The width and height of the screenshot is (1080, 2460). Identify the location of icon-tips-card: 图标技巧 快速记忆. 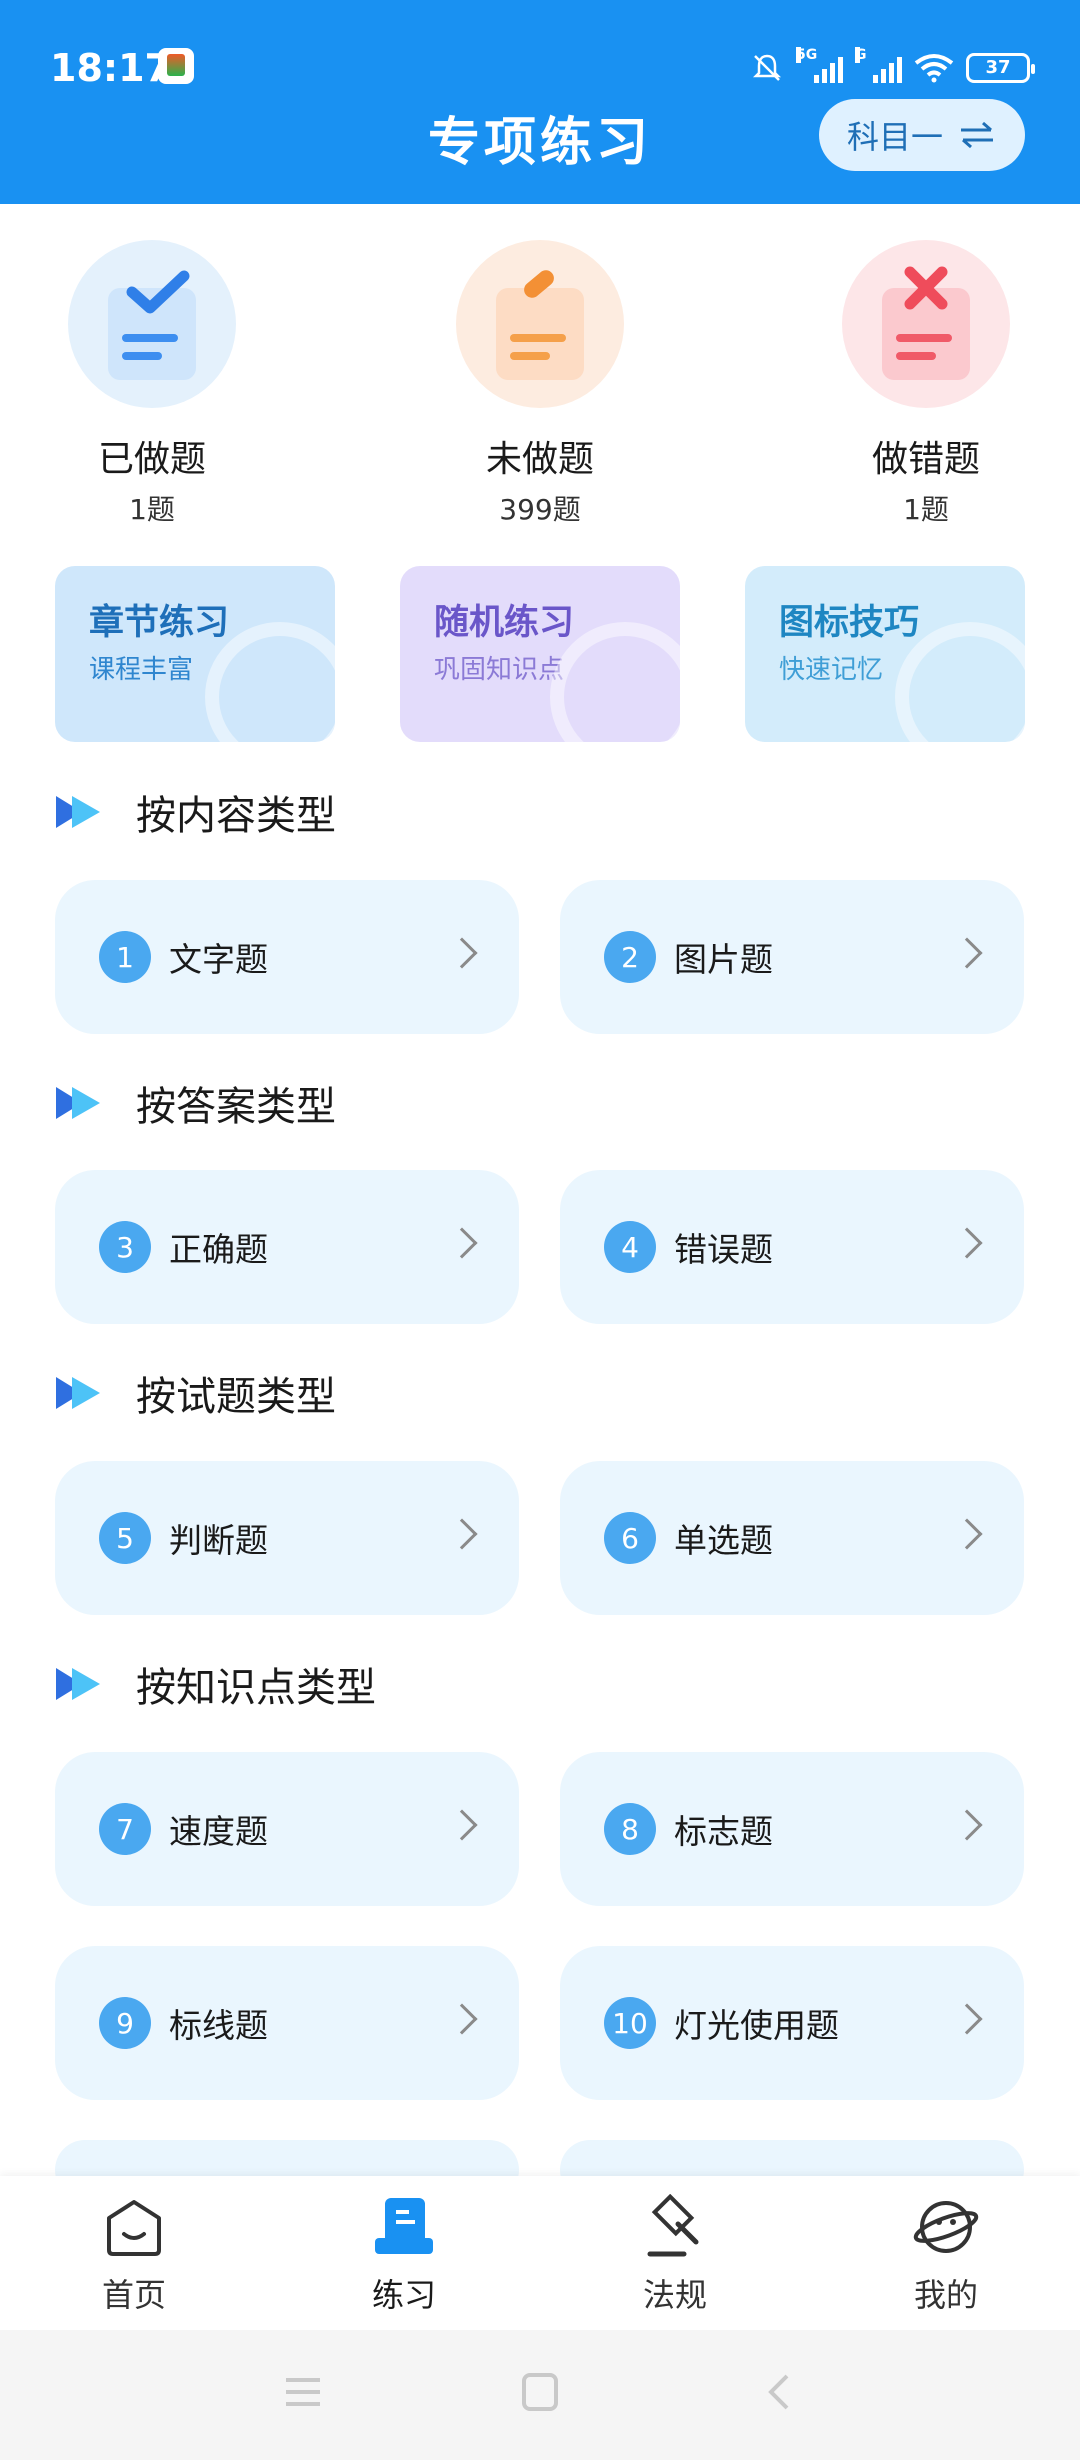
(885, 654).